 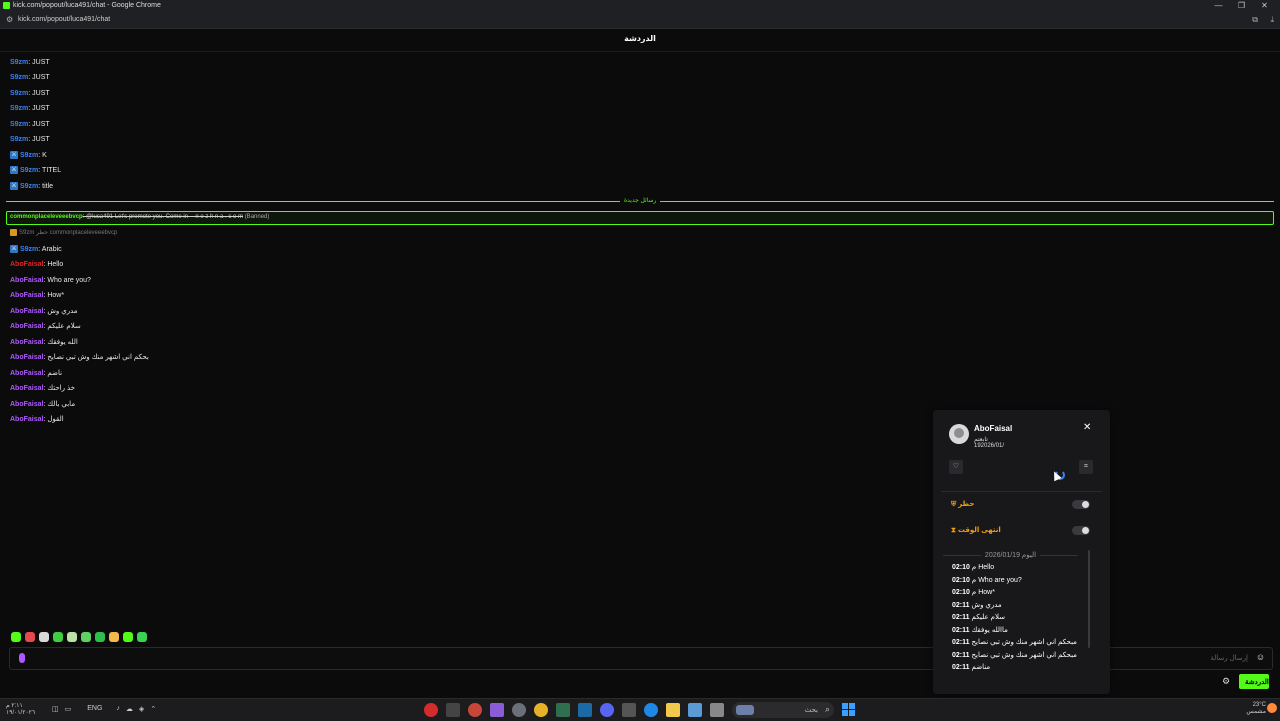 What do you see at coordinates (993, 428) in the screenshot?
I see `user-card-username: AboFaisal` at bounding box center [993, 428].